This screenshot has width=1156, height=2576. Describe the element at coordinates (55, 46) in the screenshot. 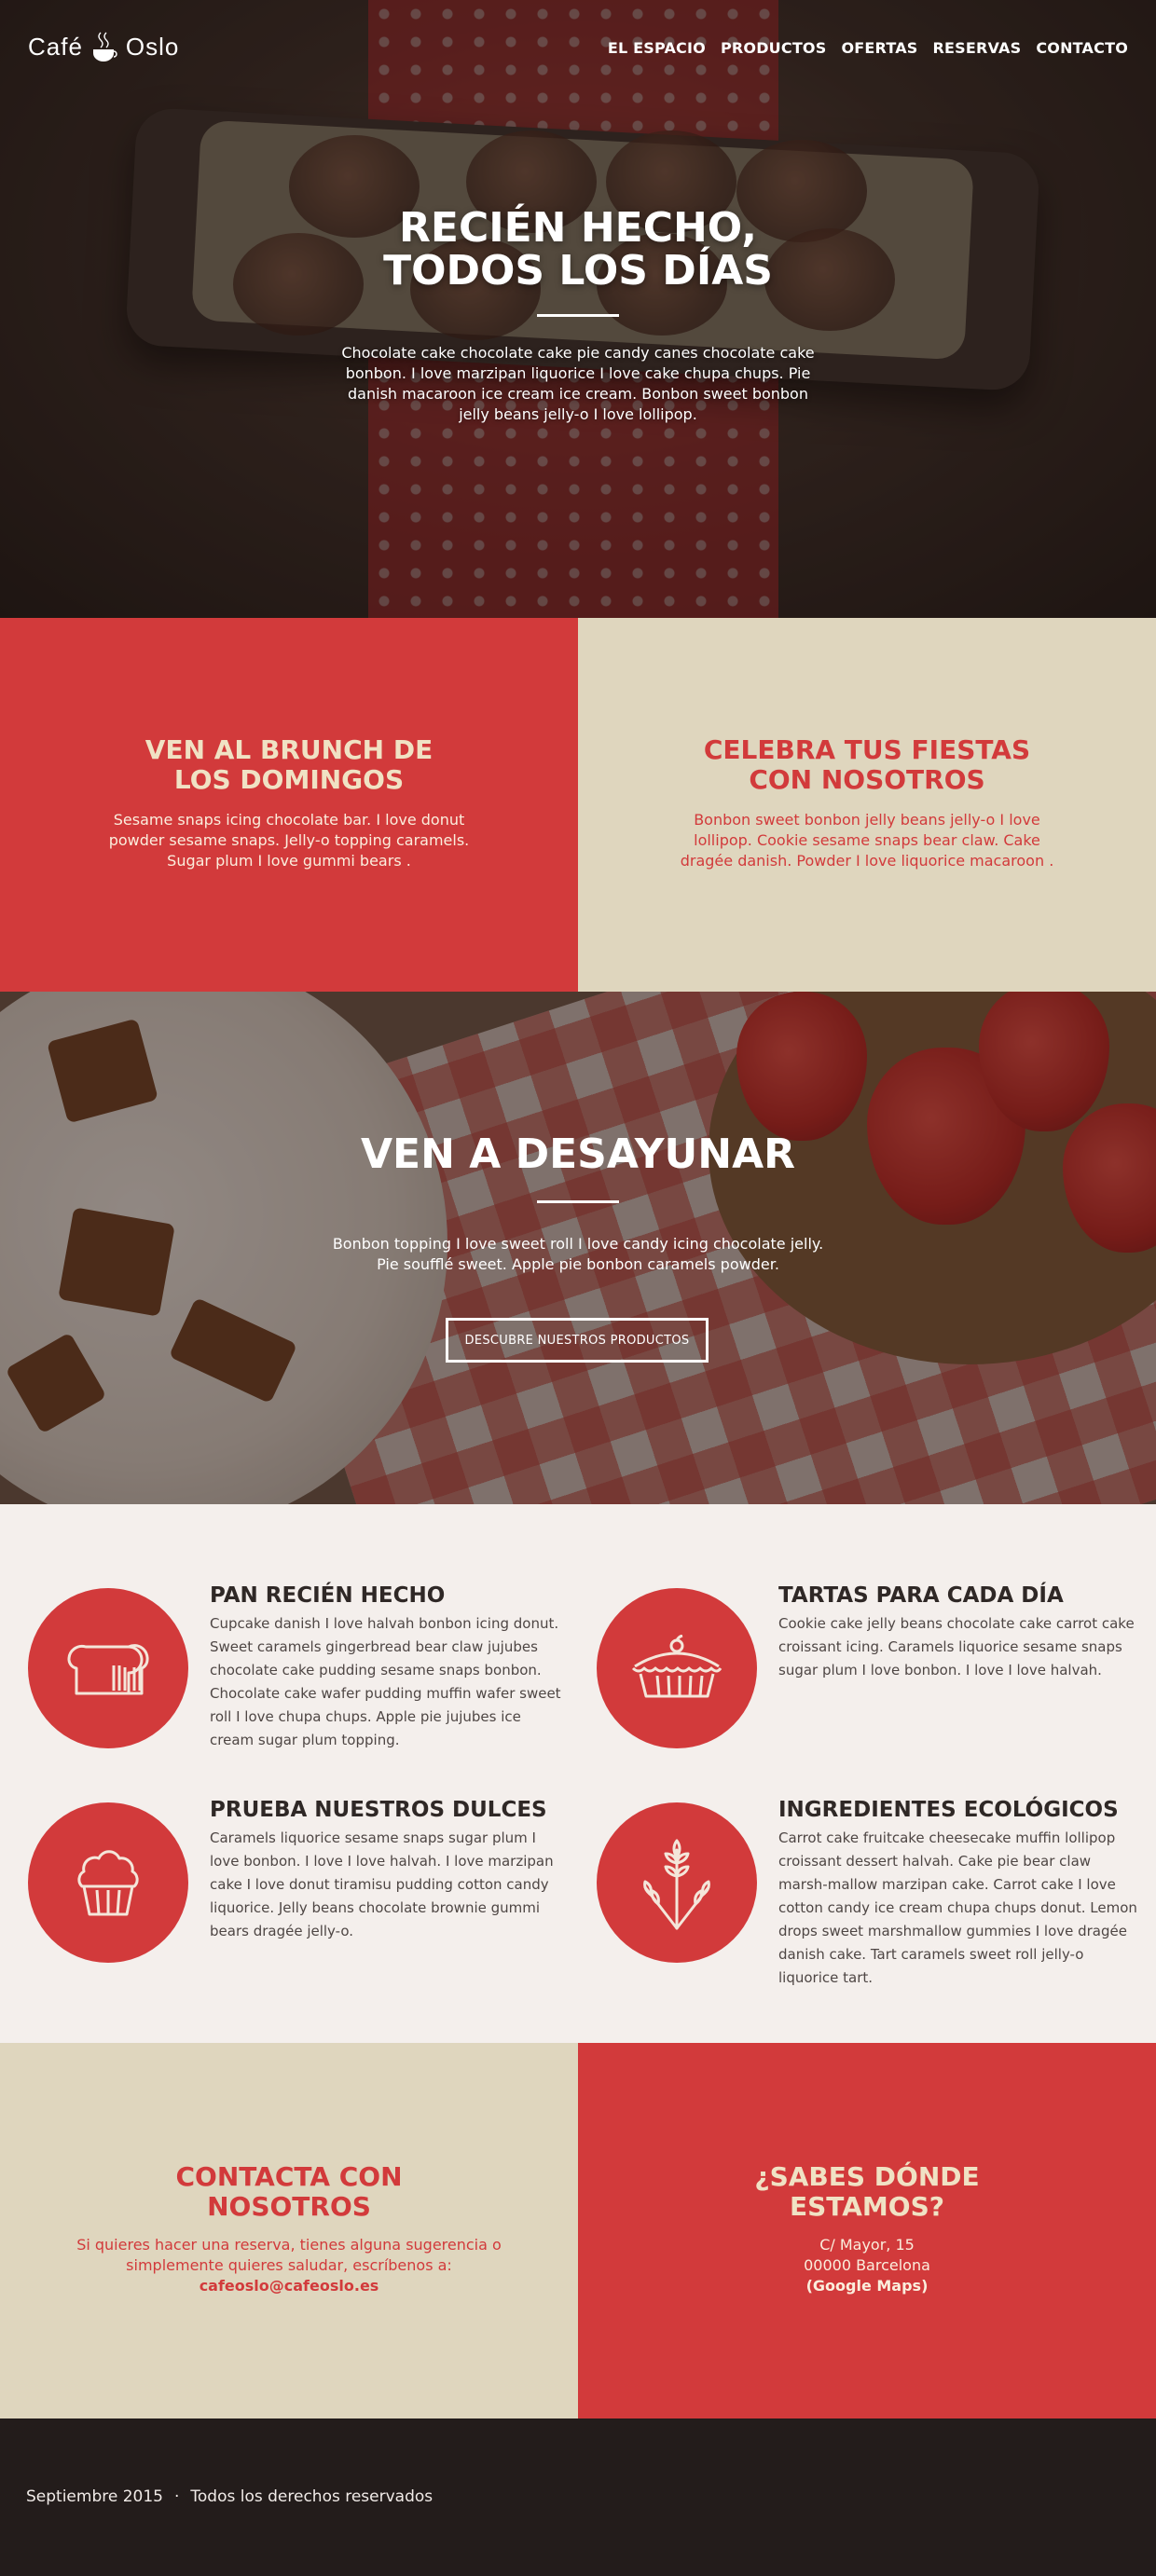

I see `logo-text-left: Café` at that location.